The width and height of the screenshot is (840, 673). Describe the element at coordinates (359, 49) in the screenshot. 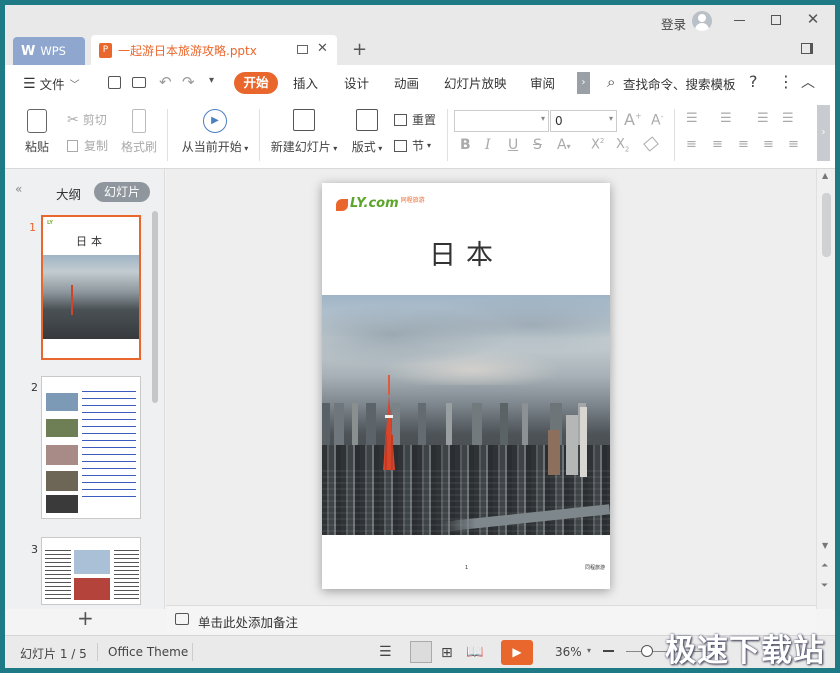

I see `new-tab-icon: +` at that location.